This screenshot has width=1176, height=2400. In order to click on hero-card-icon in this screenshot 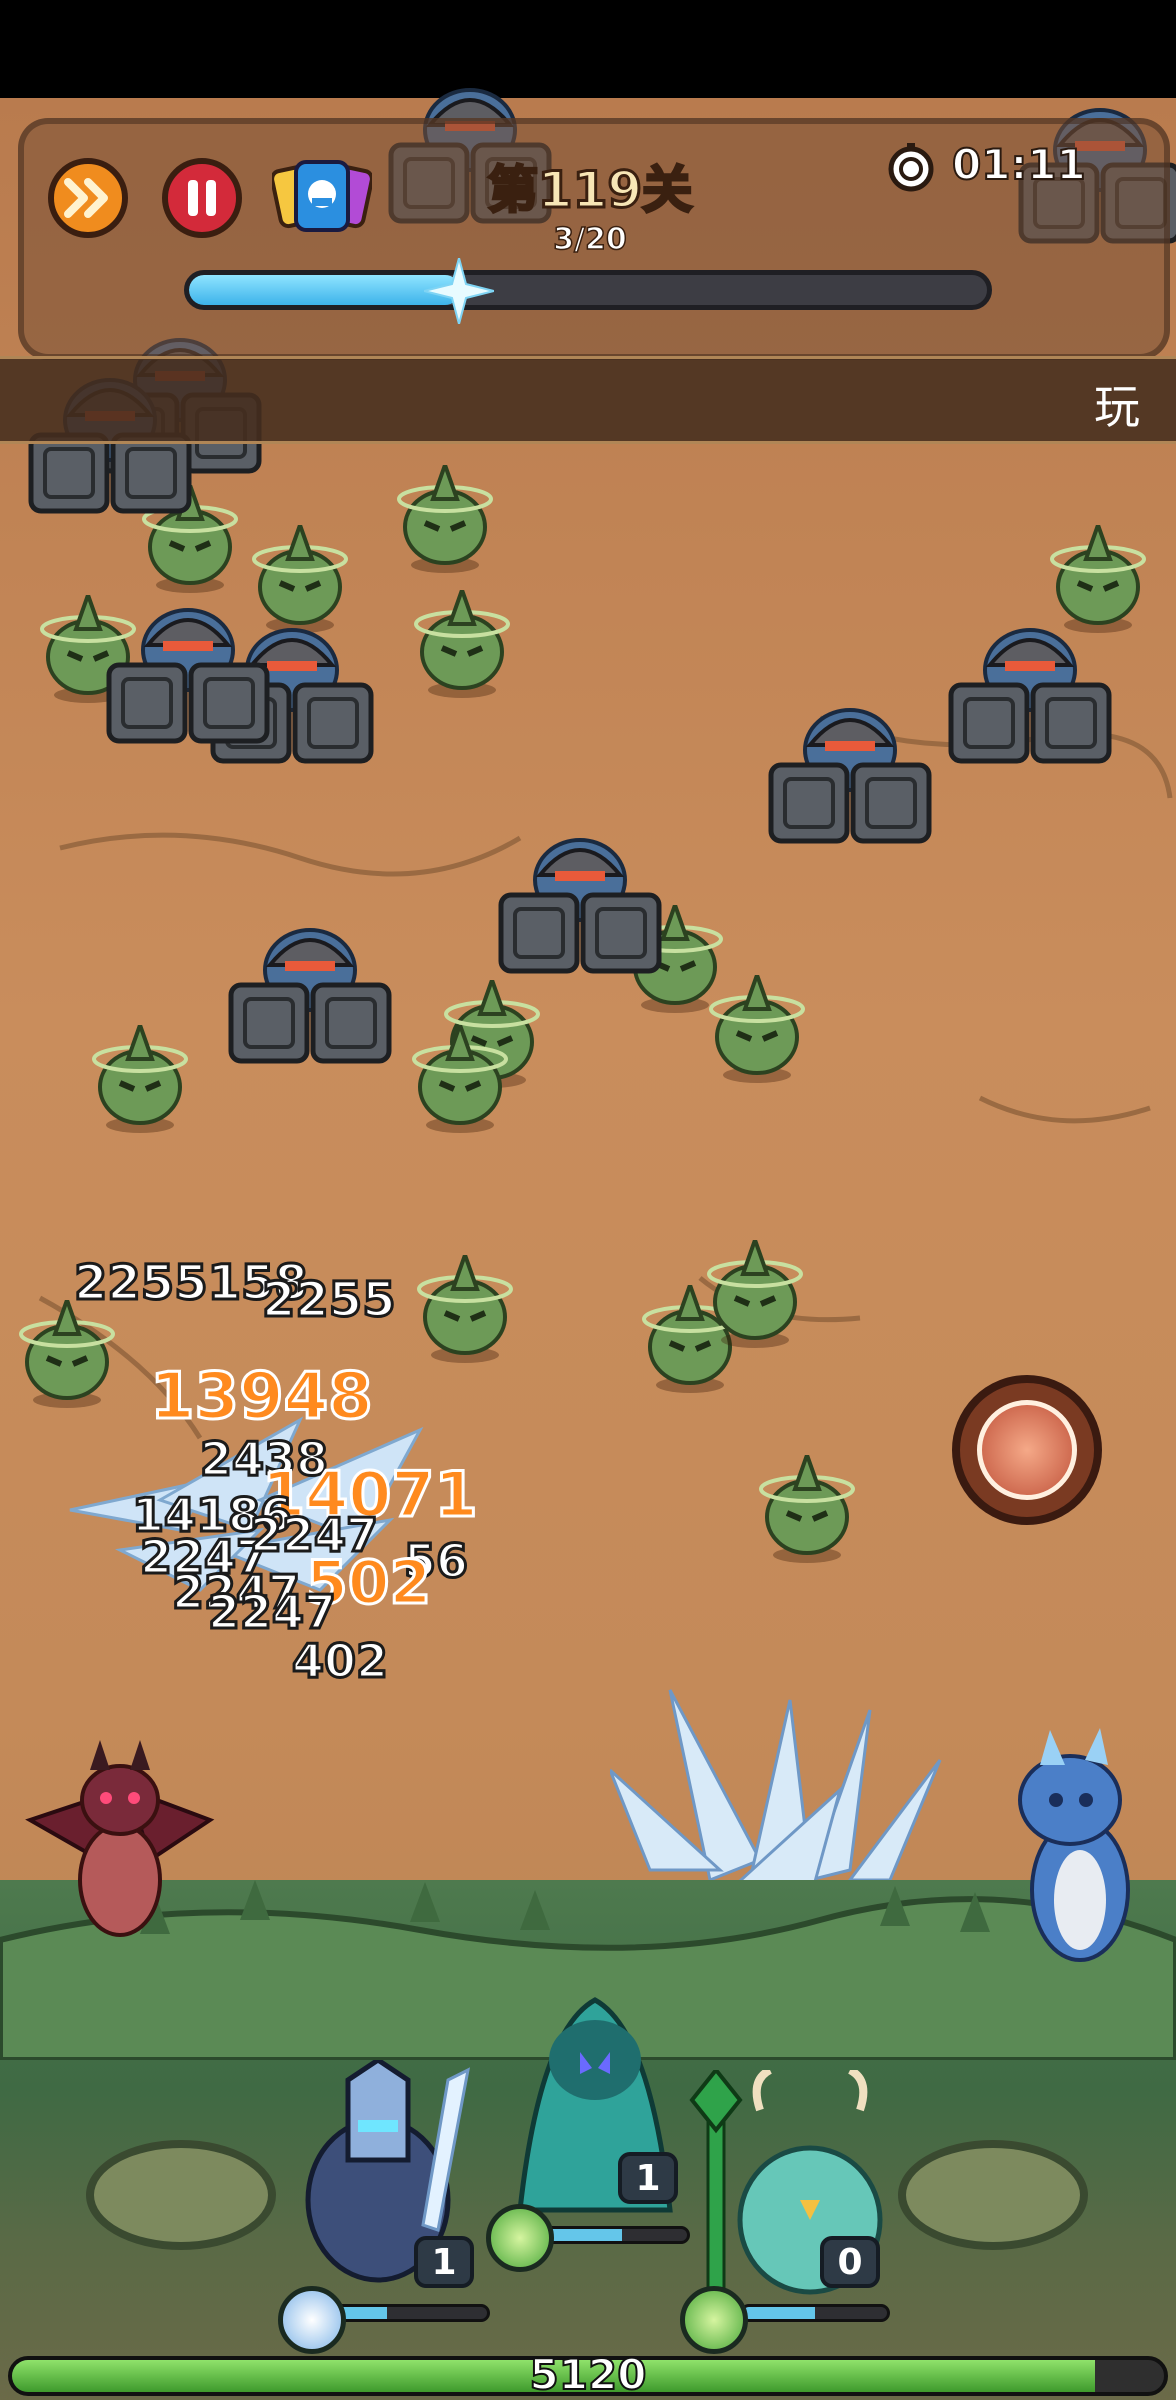, I will do `click(322, 196)`.